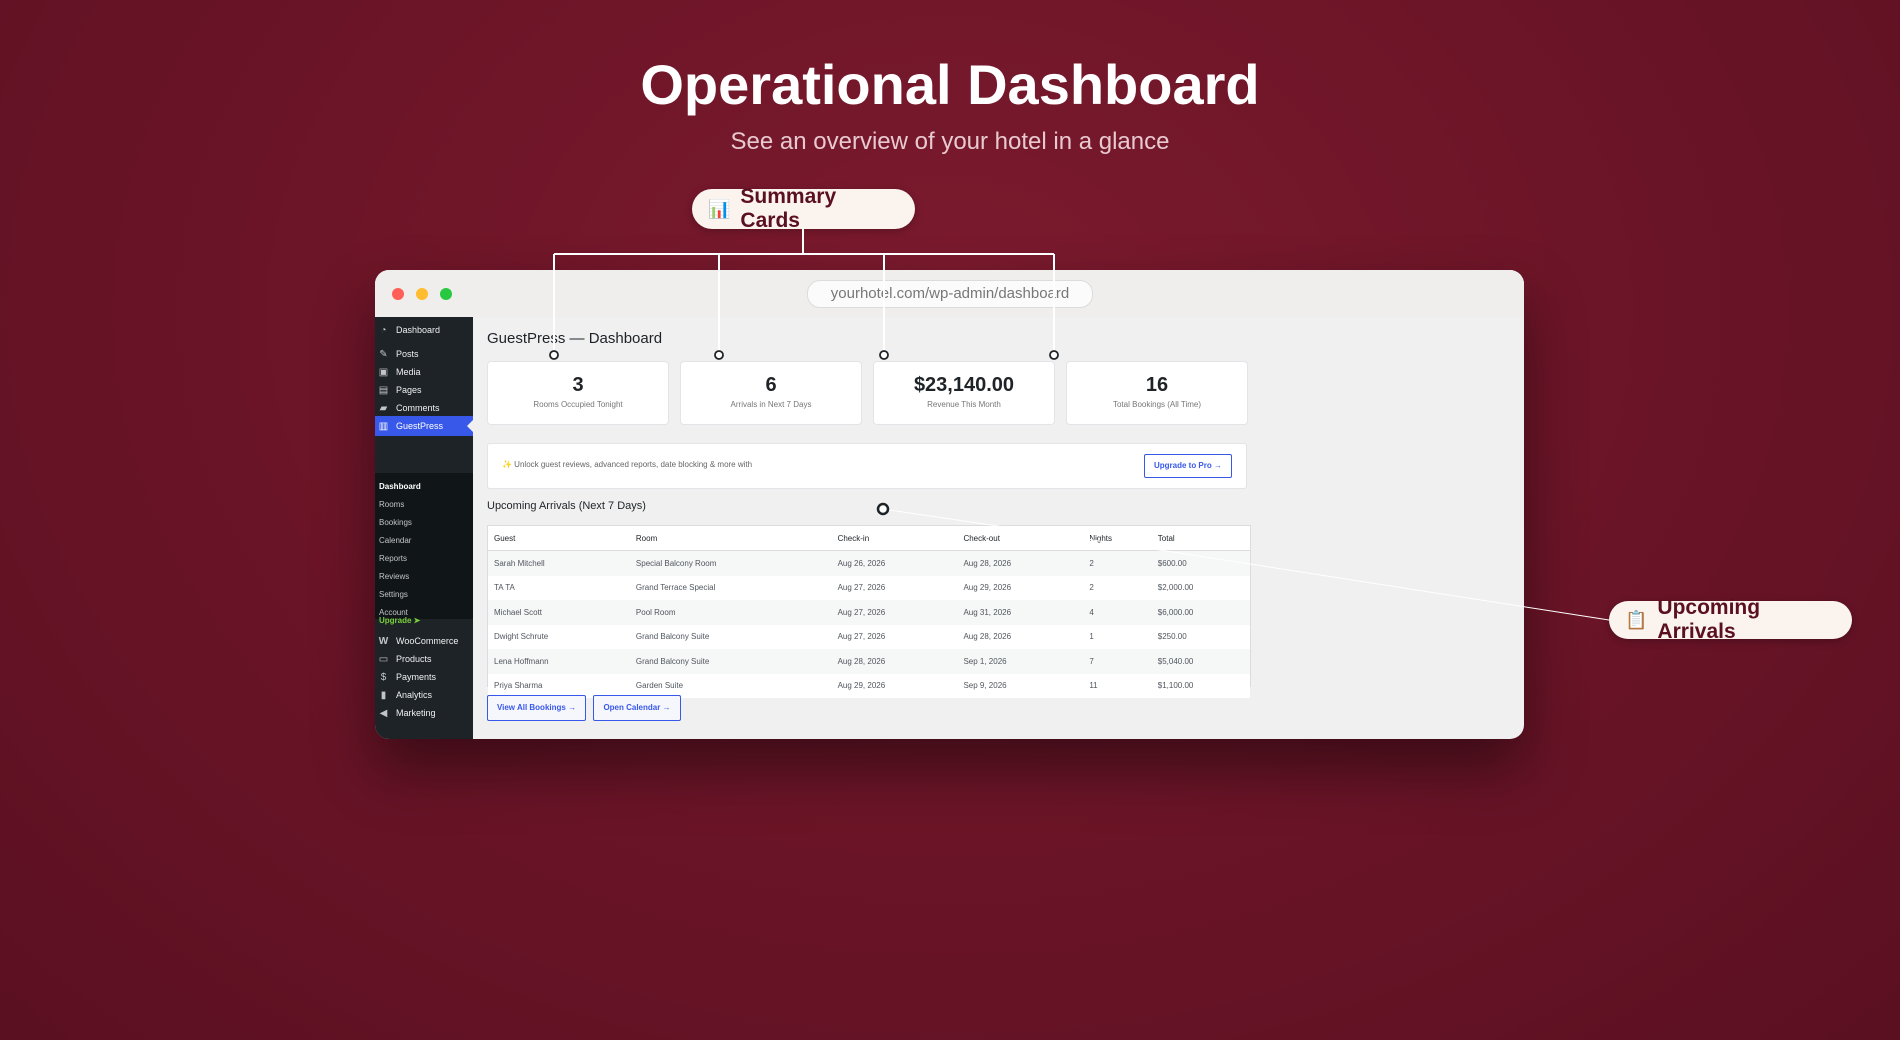 Image resolution: width=1900 pixels, height=1040 pixels. I want to click on submenu-bookings: Bookings, so click(395, 522).